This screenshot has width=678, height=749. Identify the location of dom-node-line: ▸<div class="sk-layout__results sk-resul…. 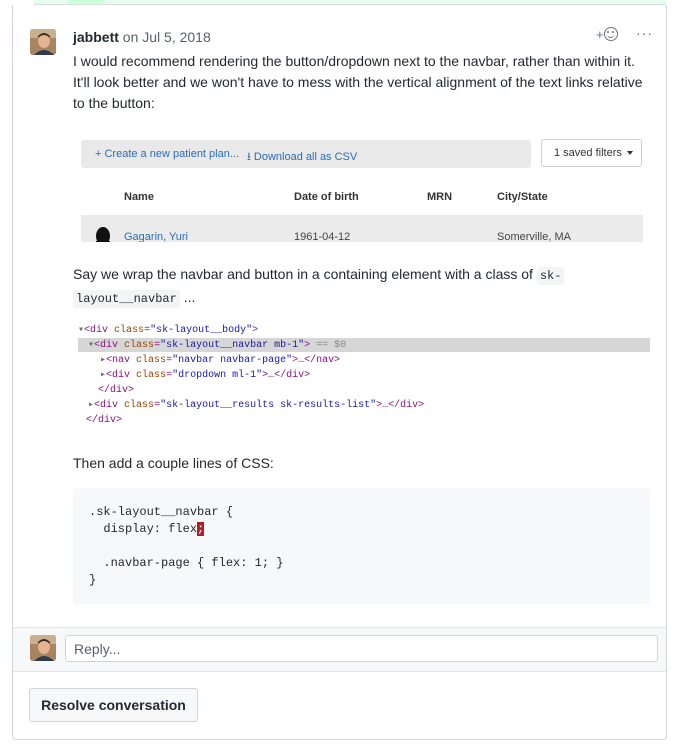
(256, 405).